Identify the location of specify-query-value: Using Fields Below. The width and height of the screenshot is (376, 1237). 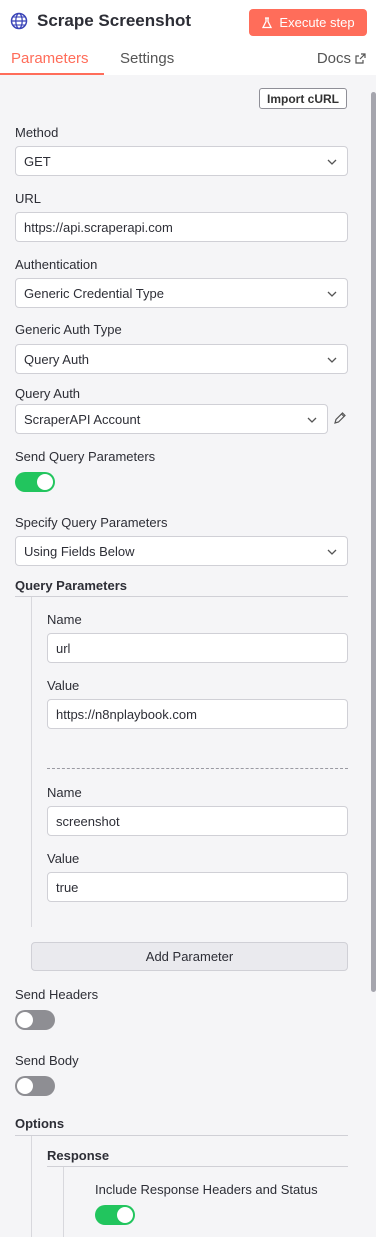
(79, 551).